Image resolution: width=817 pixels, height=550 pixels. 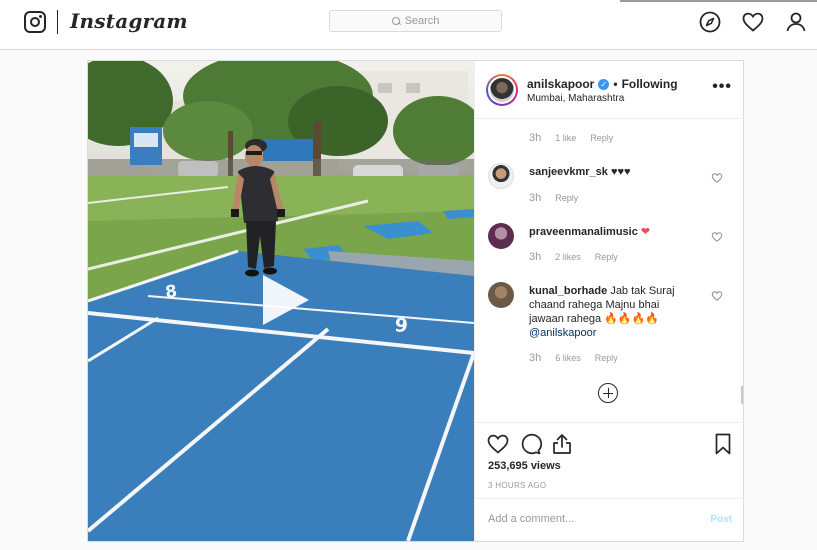 What do you see at coordinates (57, 22) in the screenshot?
I see `logo-divider` at bounding box center [57, 22].